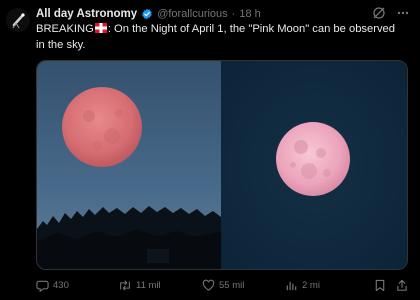  I want to click on share-icon, so click(402, 285).